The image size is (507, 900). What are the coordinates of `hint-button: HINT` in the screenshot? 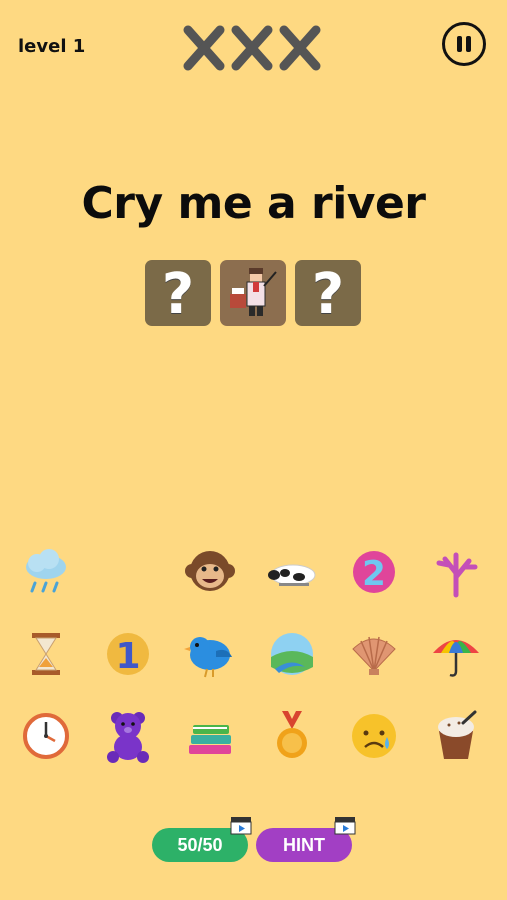 It's located at (306, 839).